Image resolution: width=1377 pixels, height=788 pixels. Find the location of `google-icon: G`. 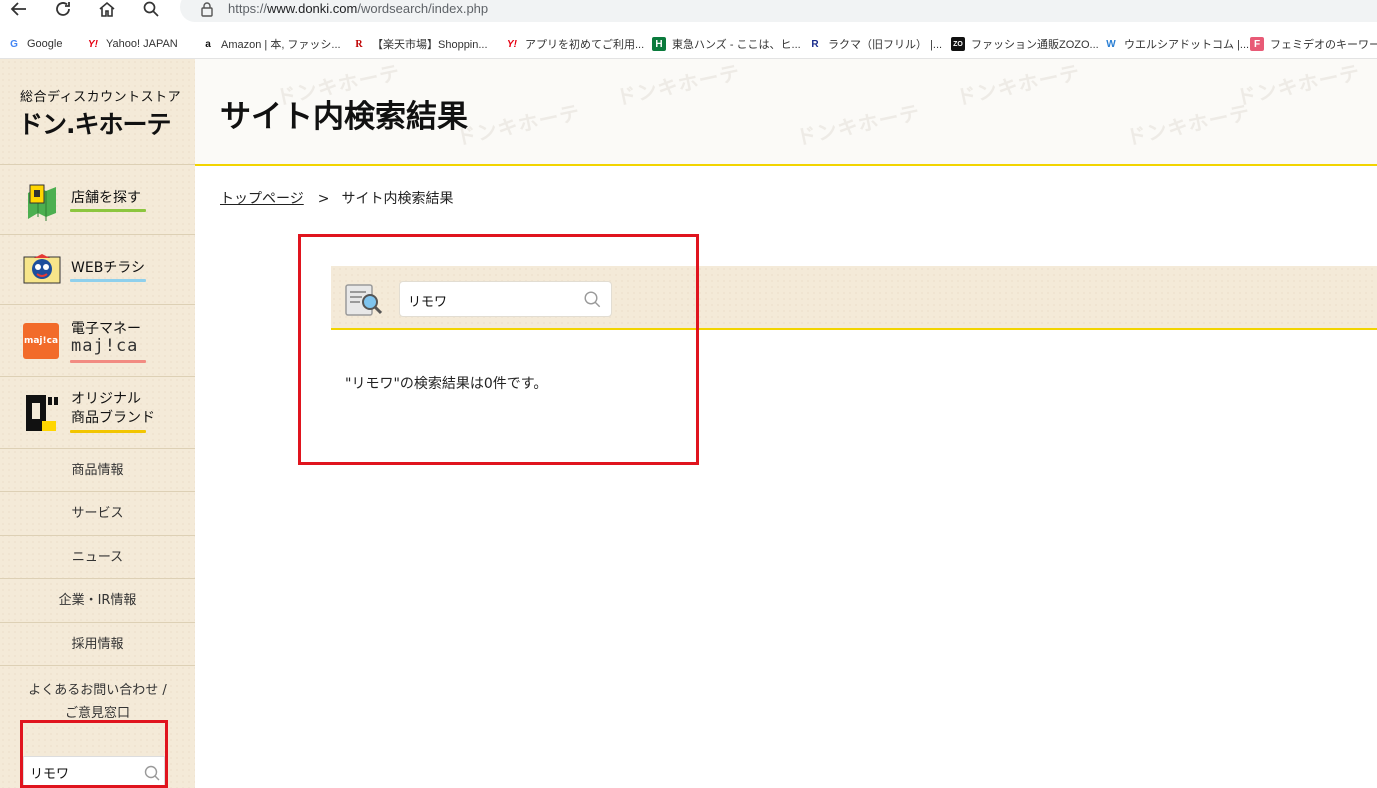

google-icon: G is located at coordinates (14, 44).